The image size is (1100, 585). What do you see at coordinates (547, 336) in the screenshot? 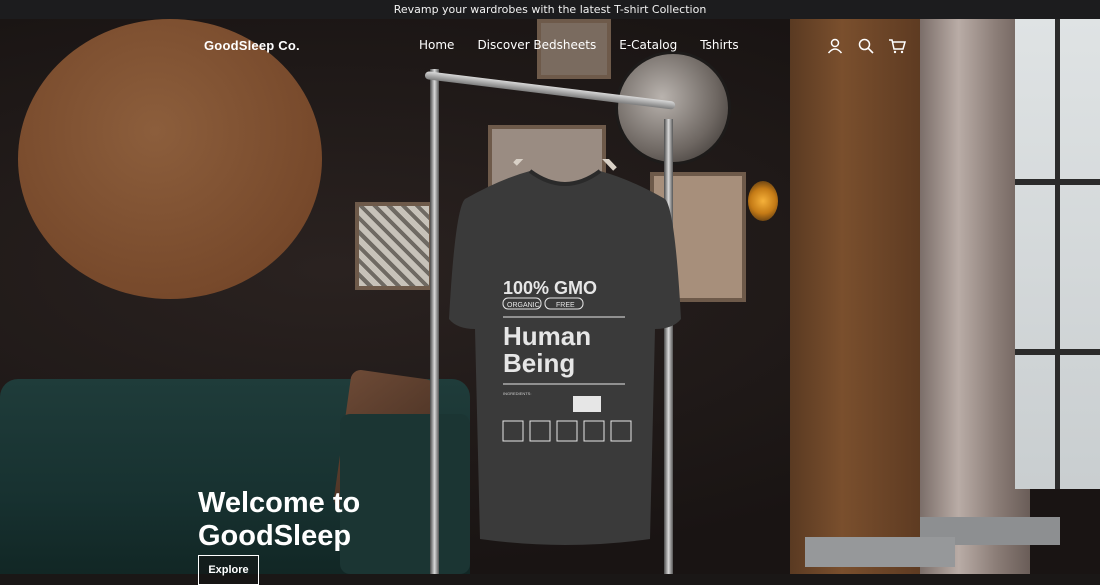
I see `tshirt-big-text-1: Human` at bounding box center [547, 336].